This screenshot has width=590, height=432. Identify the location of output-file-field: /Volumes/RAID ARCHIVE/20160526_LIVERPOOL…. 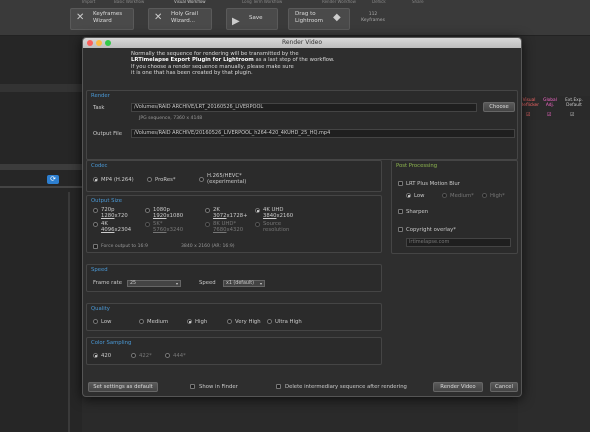
(323, 133).